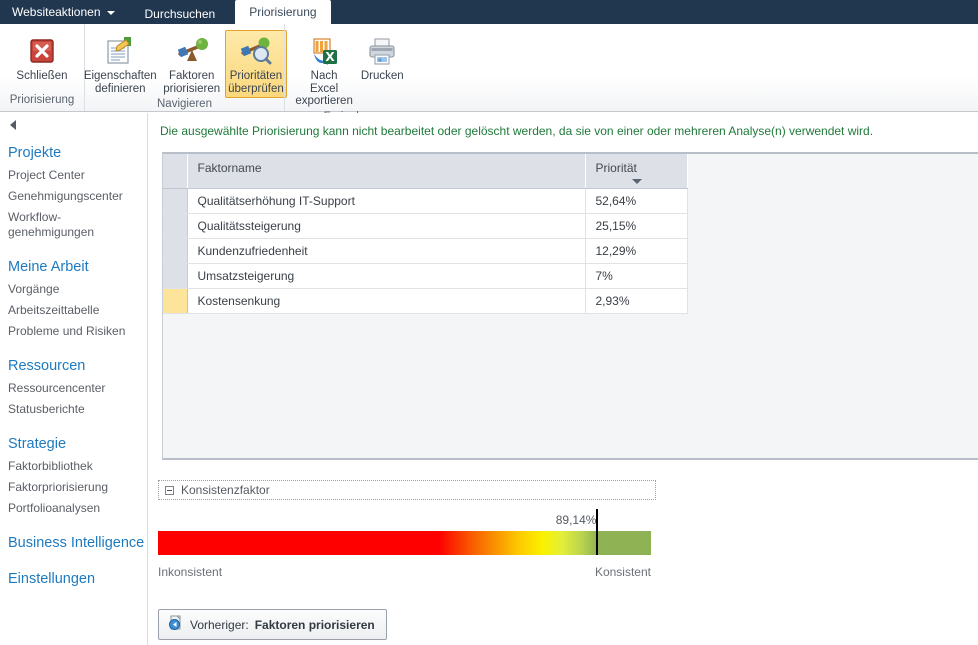 The width and height of the screenshot is (978, 645). Describe the element at coordinates (73, 196) in the screenshot. I see `sidebar-item-genehmigungscenter: Genehmigungscenter` at that location.